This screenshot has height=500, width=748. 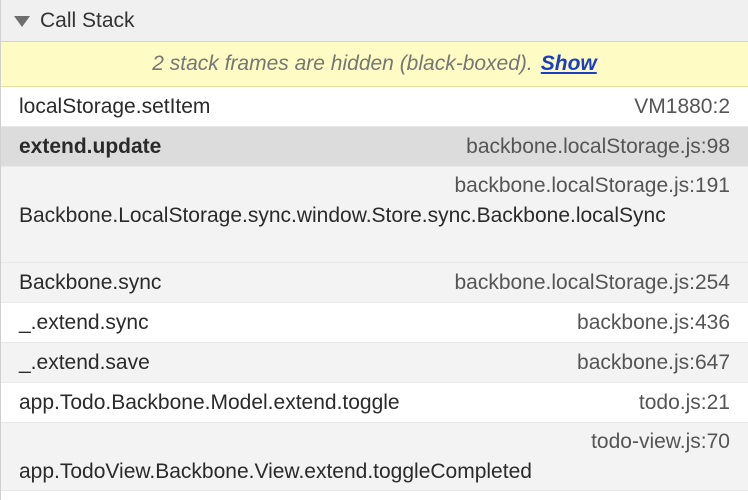 What do you see at coordinates (592, 283) in the screenshot?
I see `frame-location: backbone.localStorage.js:254` at bounding box center [592, 283].